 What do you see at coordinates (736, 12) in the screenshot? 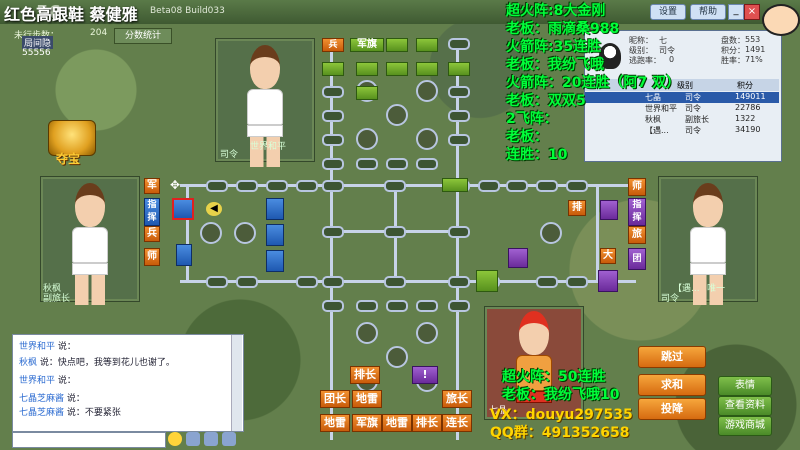
I see `minimize-button: _` at bounding box center [736, 12].